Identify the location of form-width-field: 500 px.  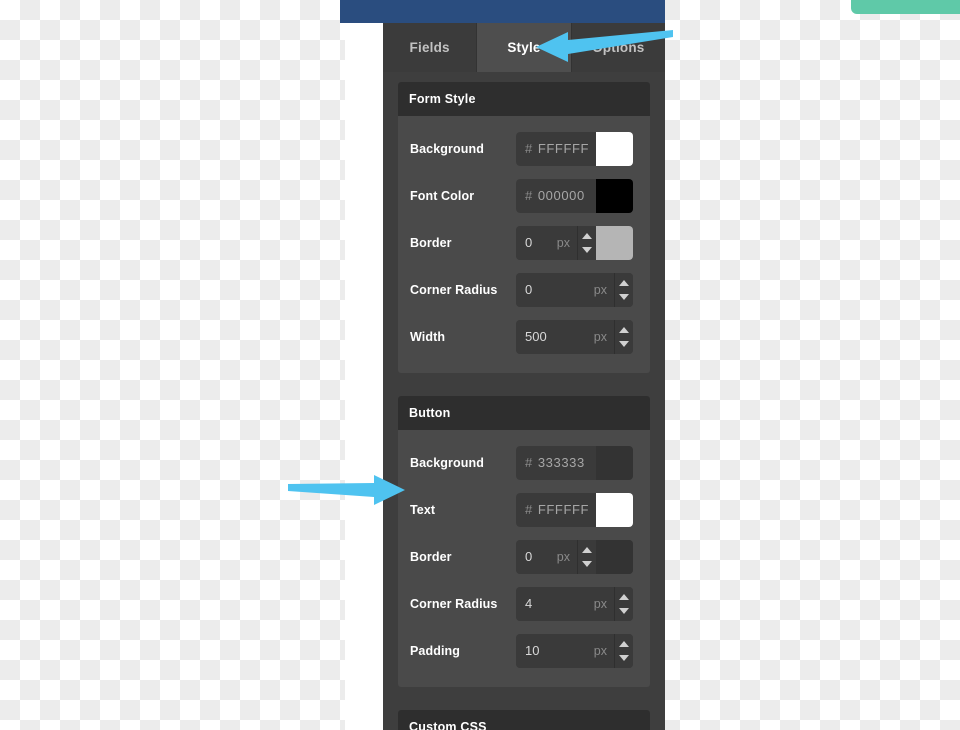
(574, 336).